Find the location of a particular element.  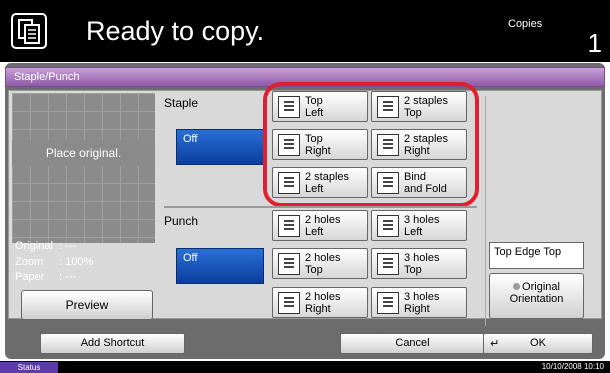

punch-2-top-icon is located at coordinates (289, 264).